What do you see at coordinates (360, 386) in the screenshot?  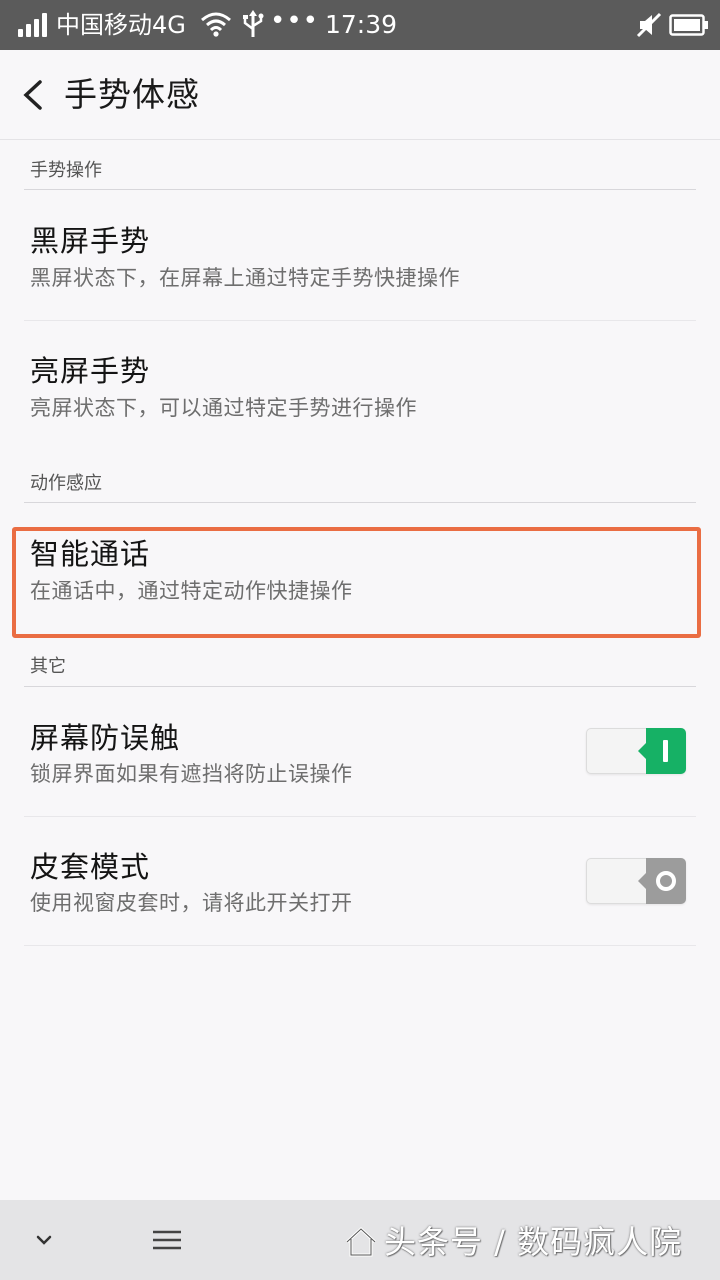 I see `list-item-bright-screen-gesture: 亮屏手势 亮屏状态下，可以通过特定手势进行操作` at bounding box center [360, 386].